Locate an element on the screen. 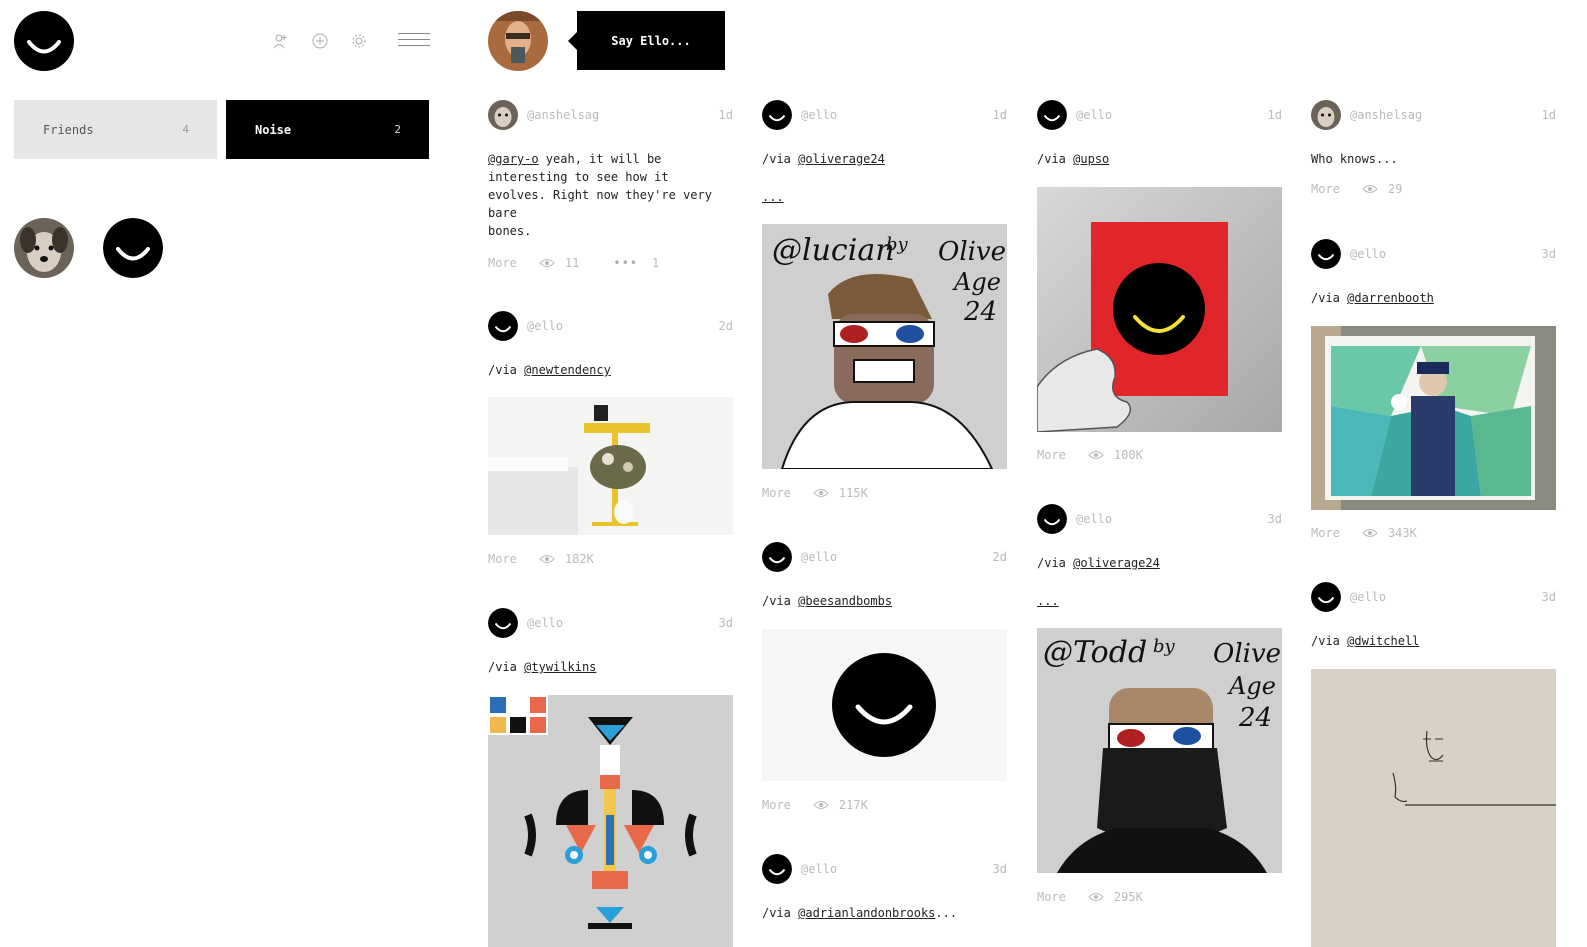 The width and height of the screenshot is (1587, 947). add-icon is located at coordinates (320, 41).